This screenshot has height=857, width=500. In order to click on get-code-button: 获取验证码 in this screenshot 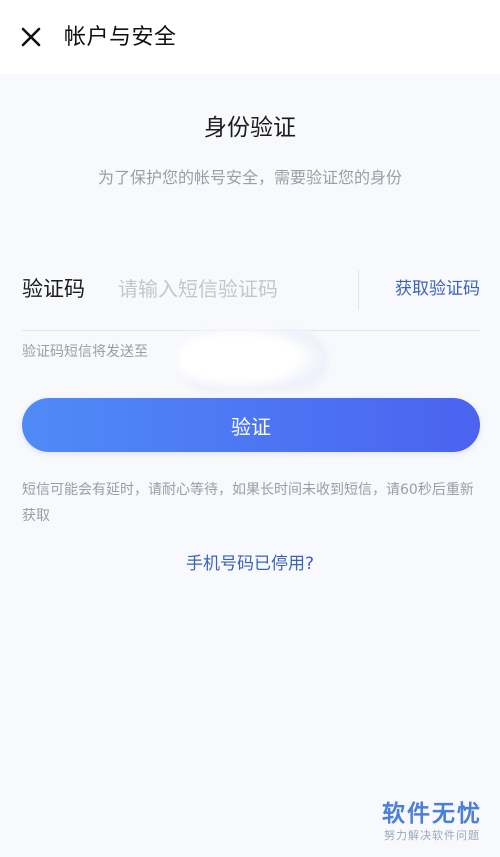, I will do `click(437, 289)`.